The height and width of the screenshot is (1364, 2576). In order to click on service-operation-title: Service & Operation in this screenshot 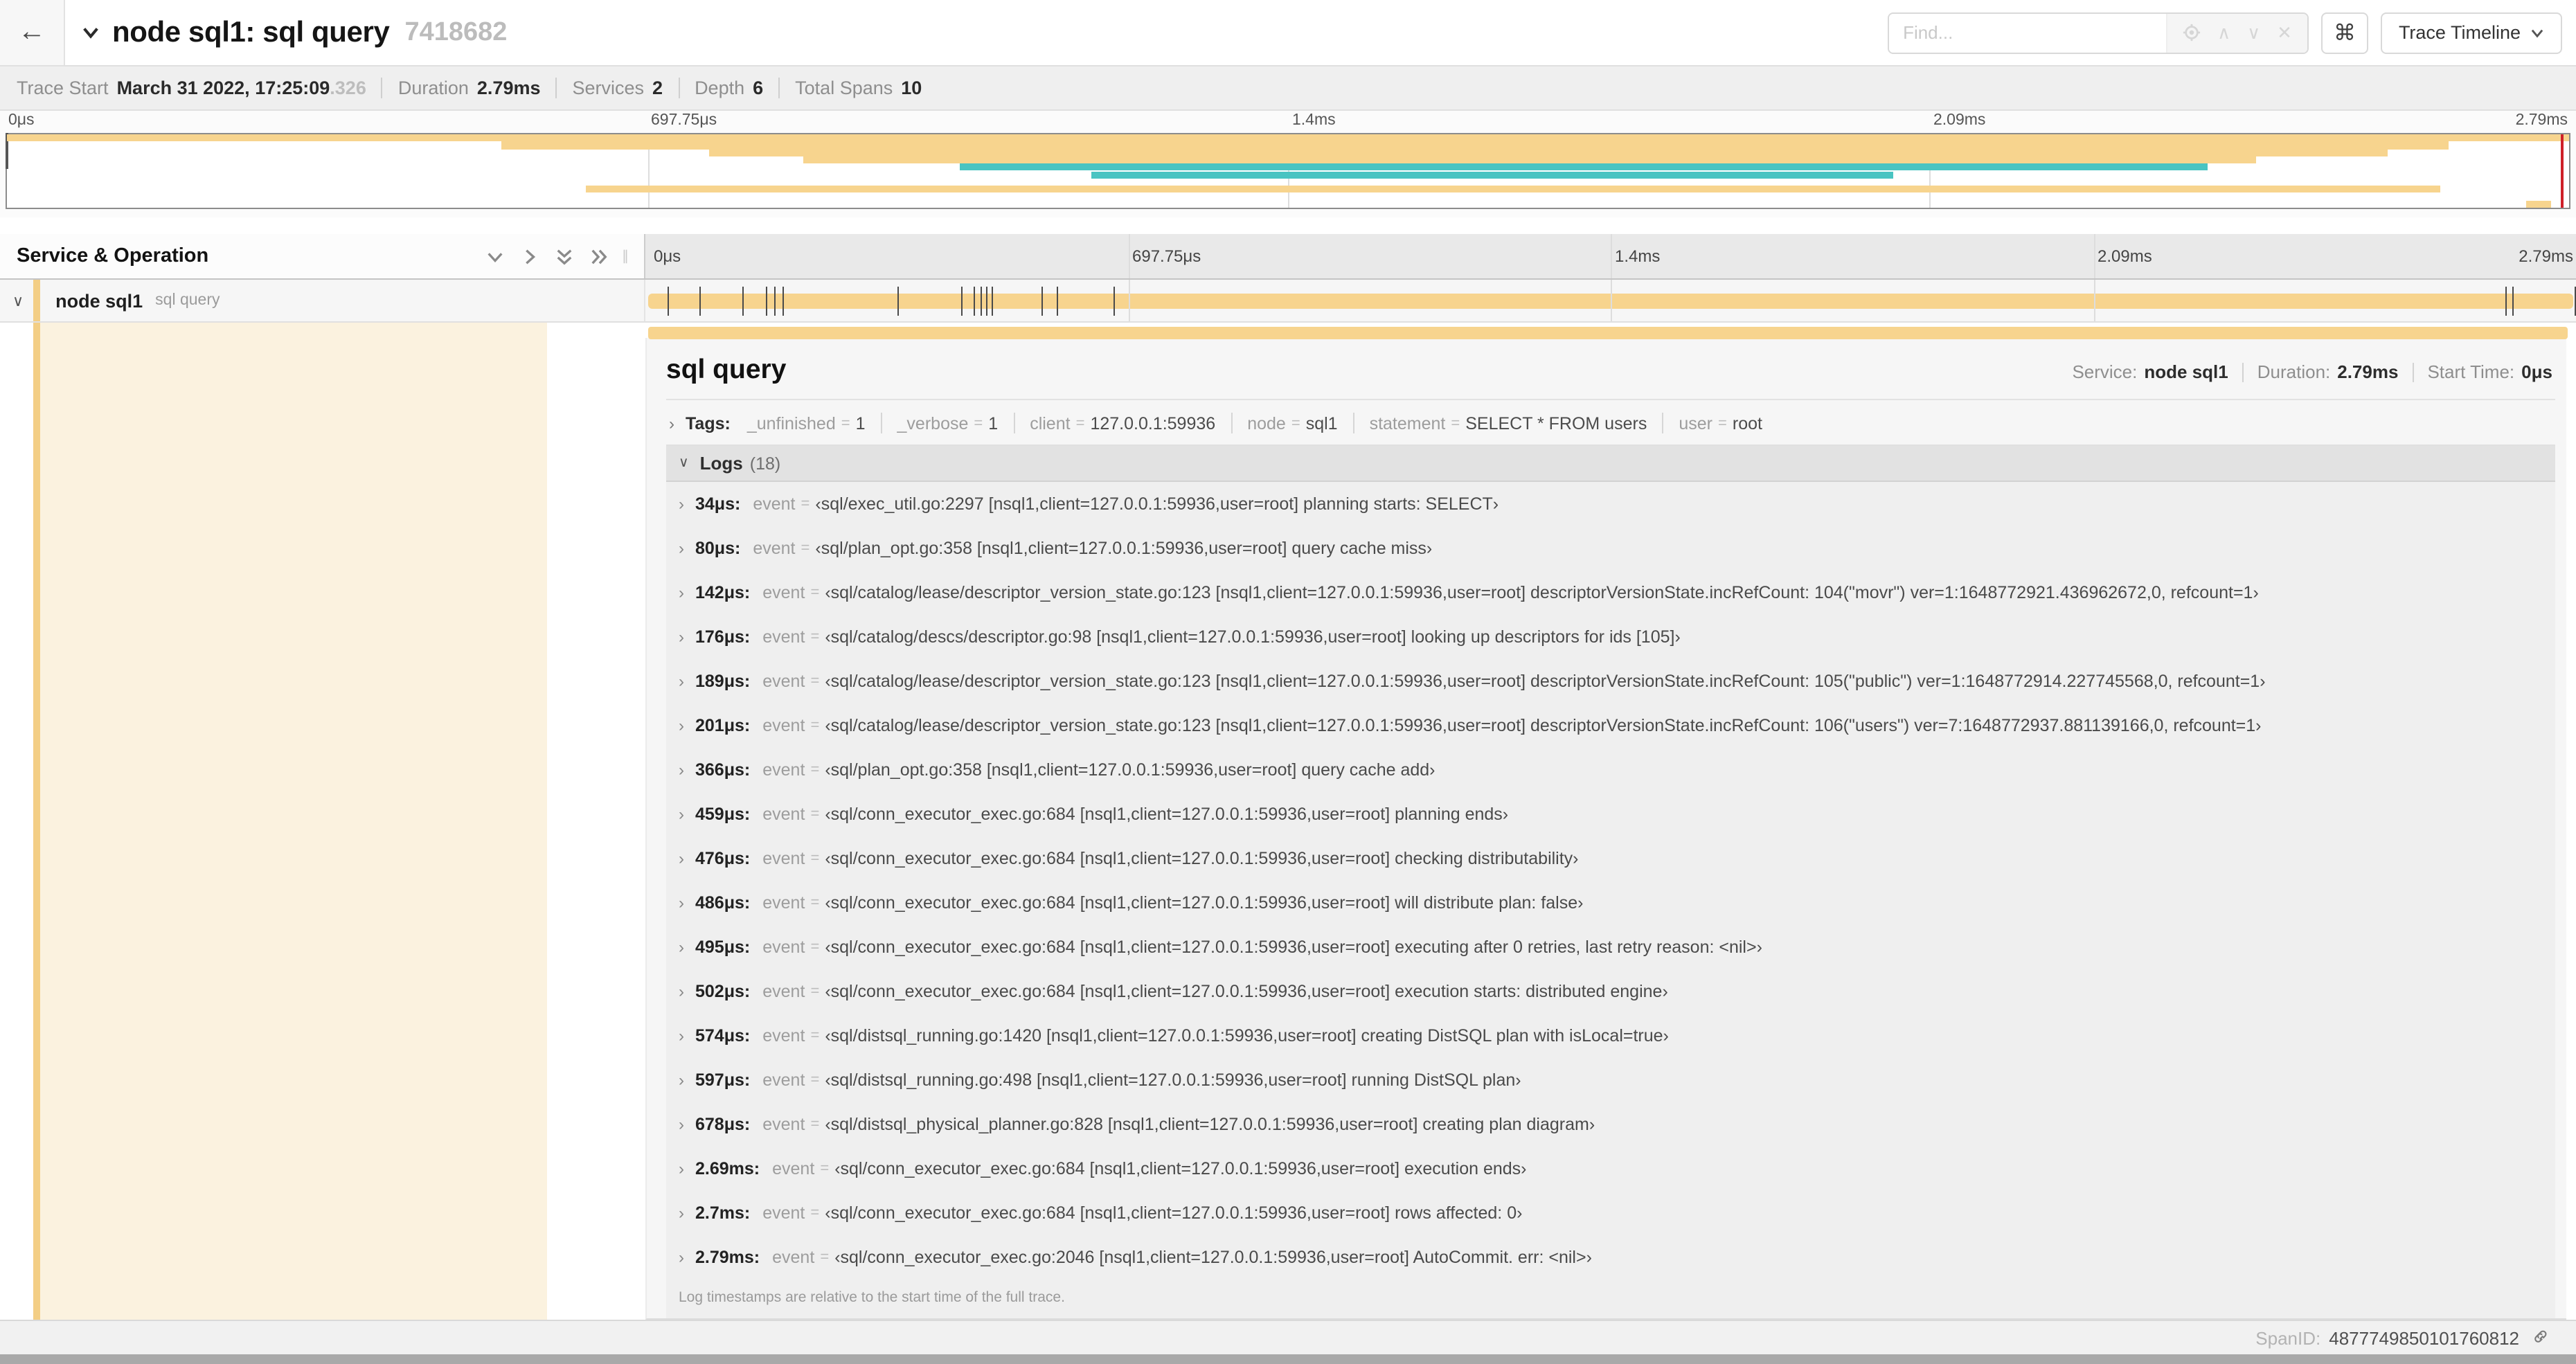, I will do `click(113, 256)`.